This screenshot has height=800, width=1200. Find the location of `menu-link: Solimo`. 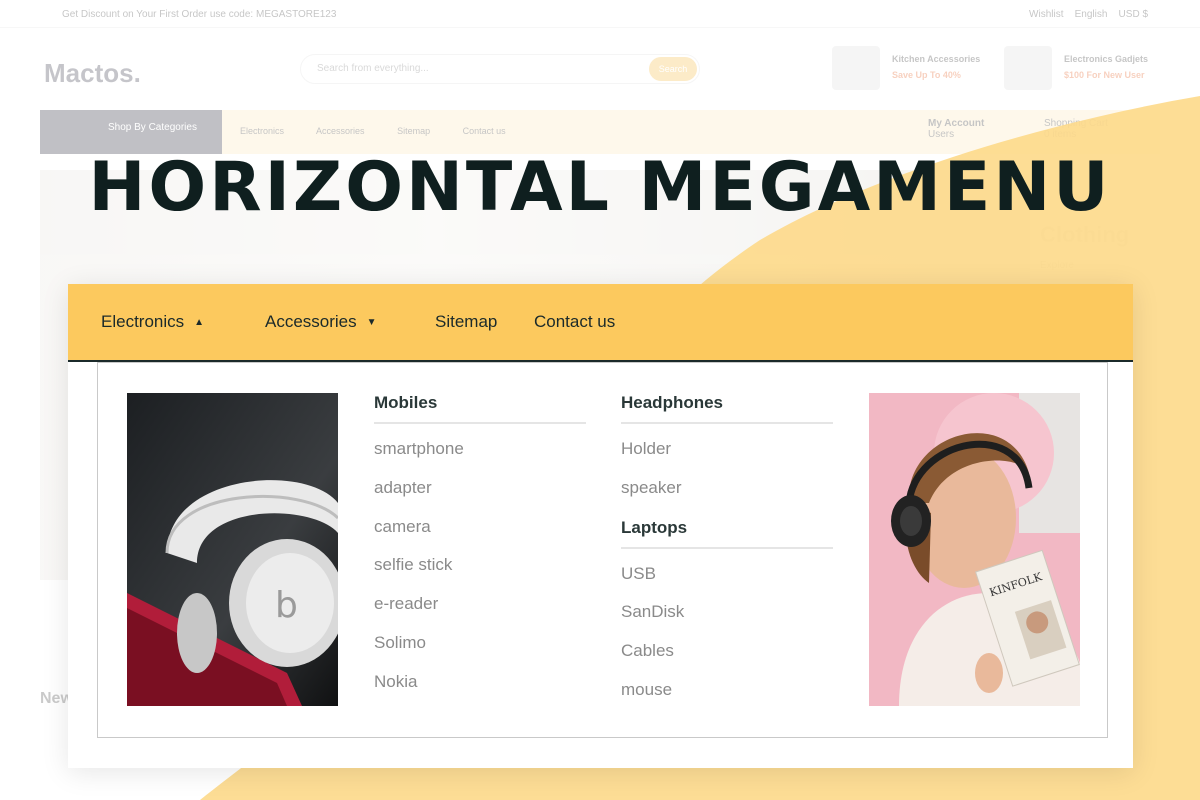

menu-link: Solimo is located at coordinates (480, 649).